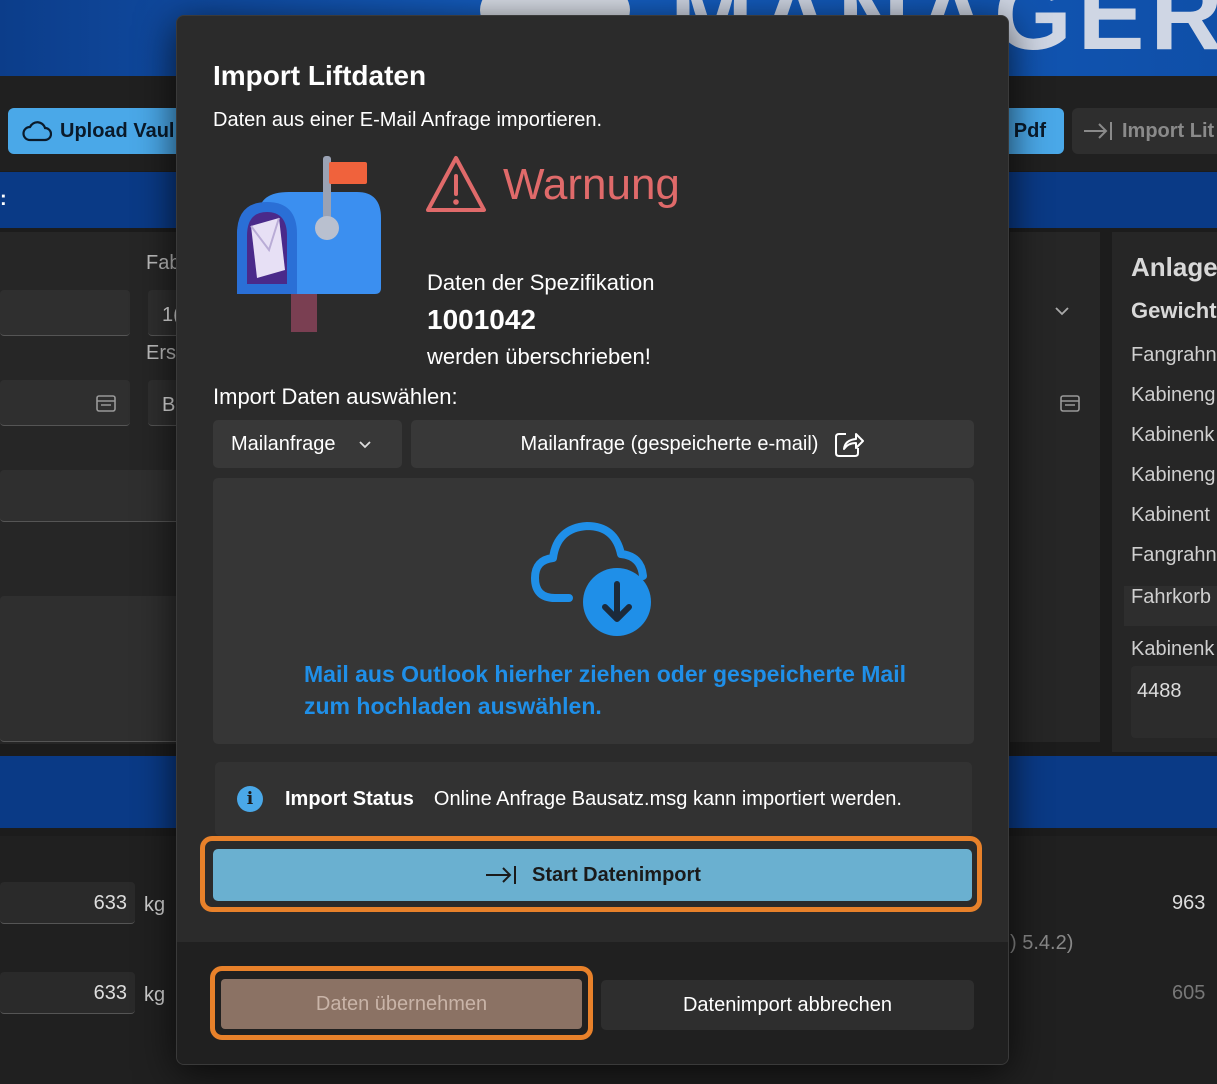  What do you see at coordinates (320, 75) in the screenshot?
I see `dialog-title: Import Liftdaten` at bounding box center [320, 75].